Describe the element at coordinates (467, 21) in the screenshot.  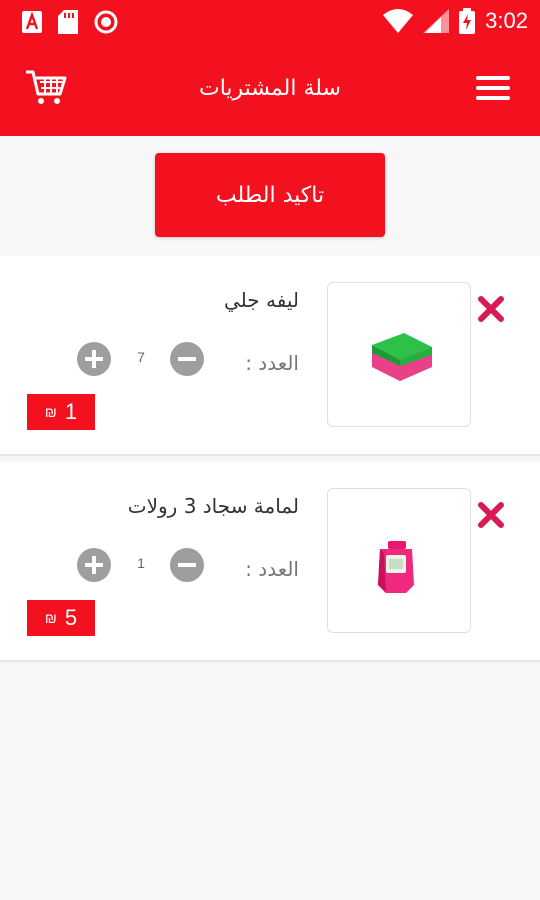
I see `battery-charging-icon` at that location.